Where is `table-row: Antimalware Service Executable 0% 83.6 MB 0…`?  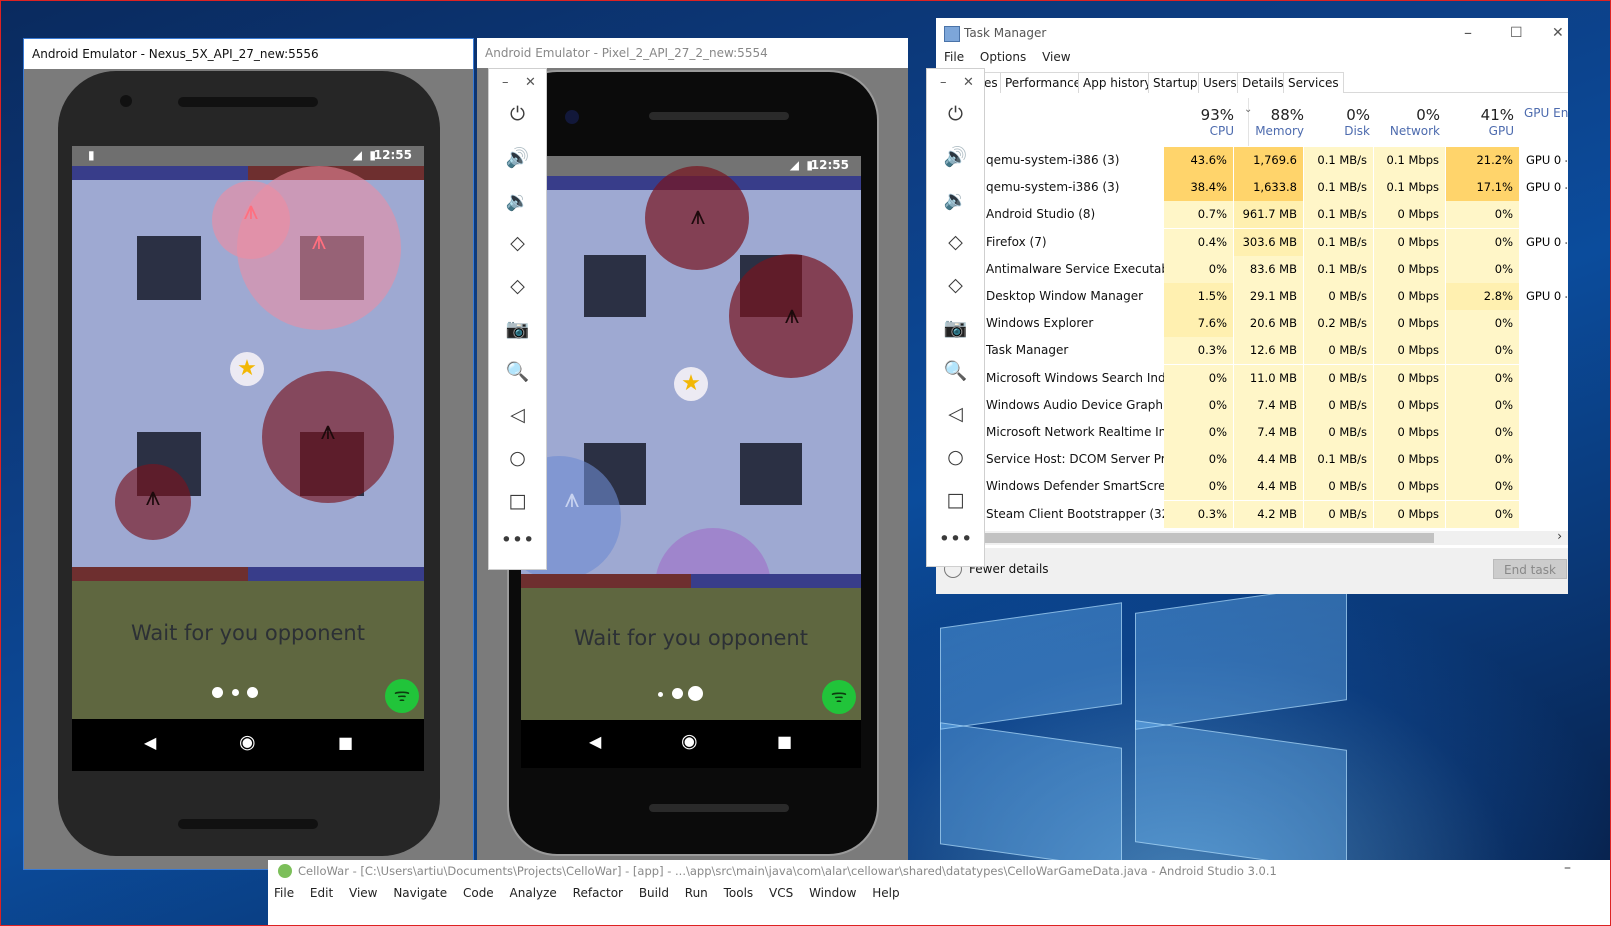 table-row: Antimalware Service Executable 0% 83.6 MB 0… is located at coordinates (1276, 269).